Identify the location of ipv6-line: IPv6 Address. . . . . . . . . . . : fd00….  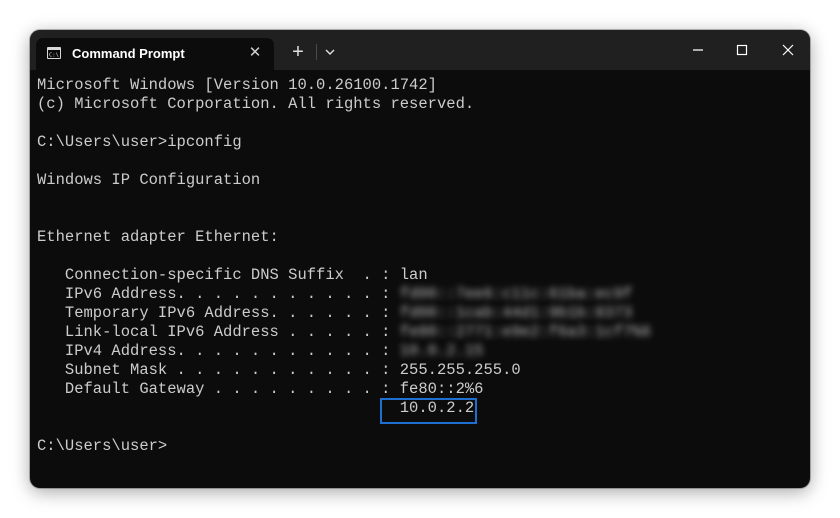
(422, 294).